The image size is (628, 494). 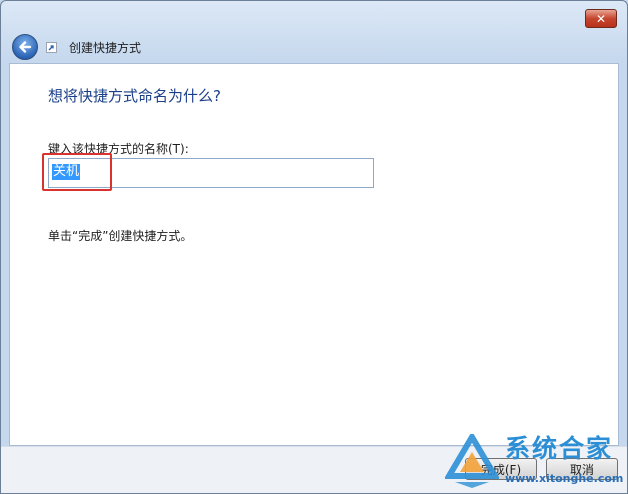 What do you see at coordinates (559, 448) in the screenshot?
I see `watermark-brand: 系统合家` at bounding box center [559, 448].